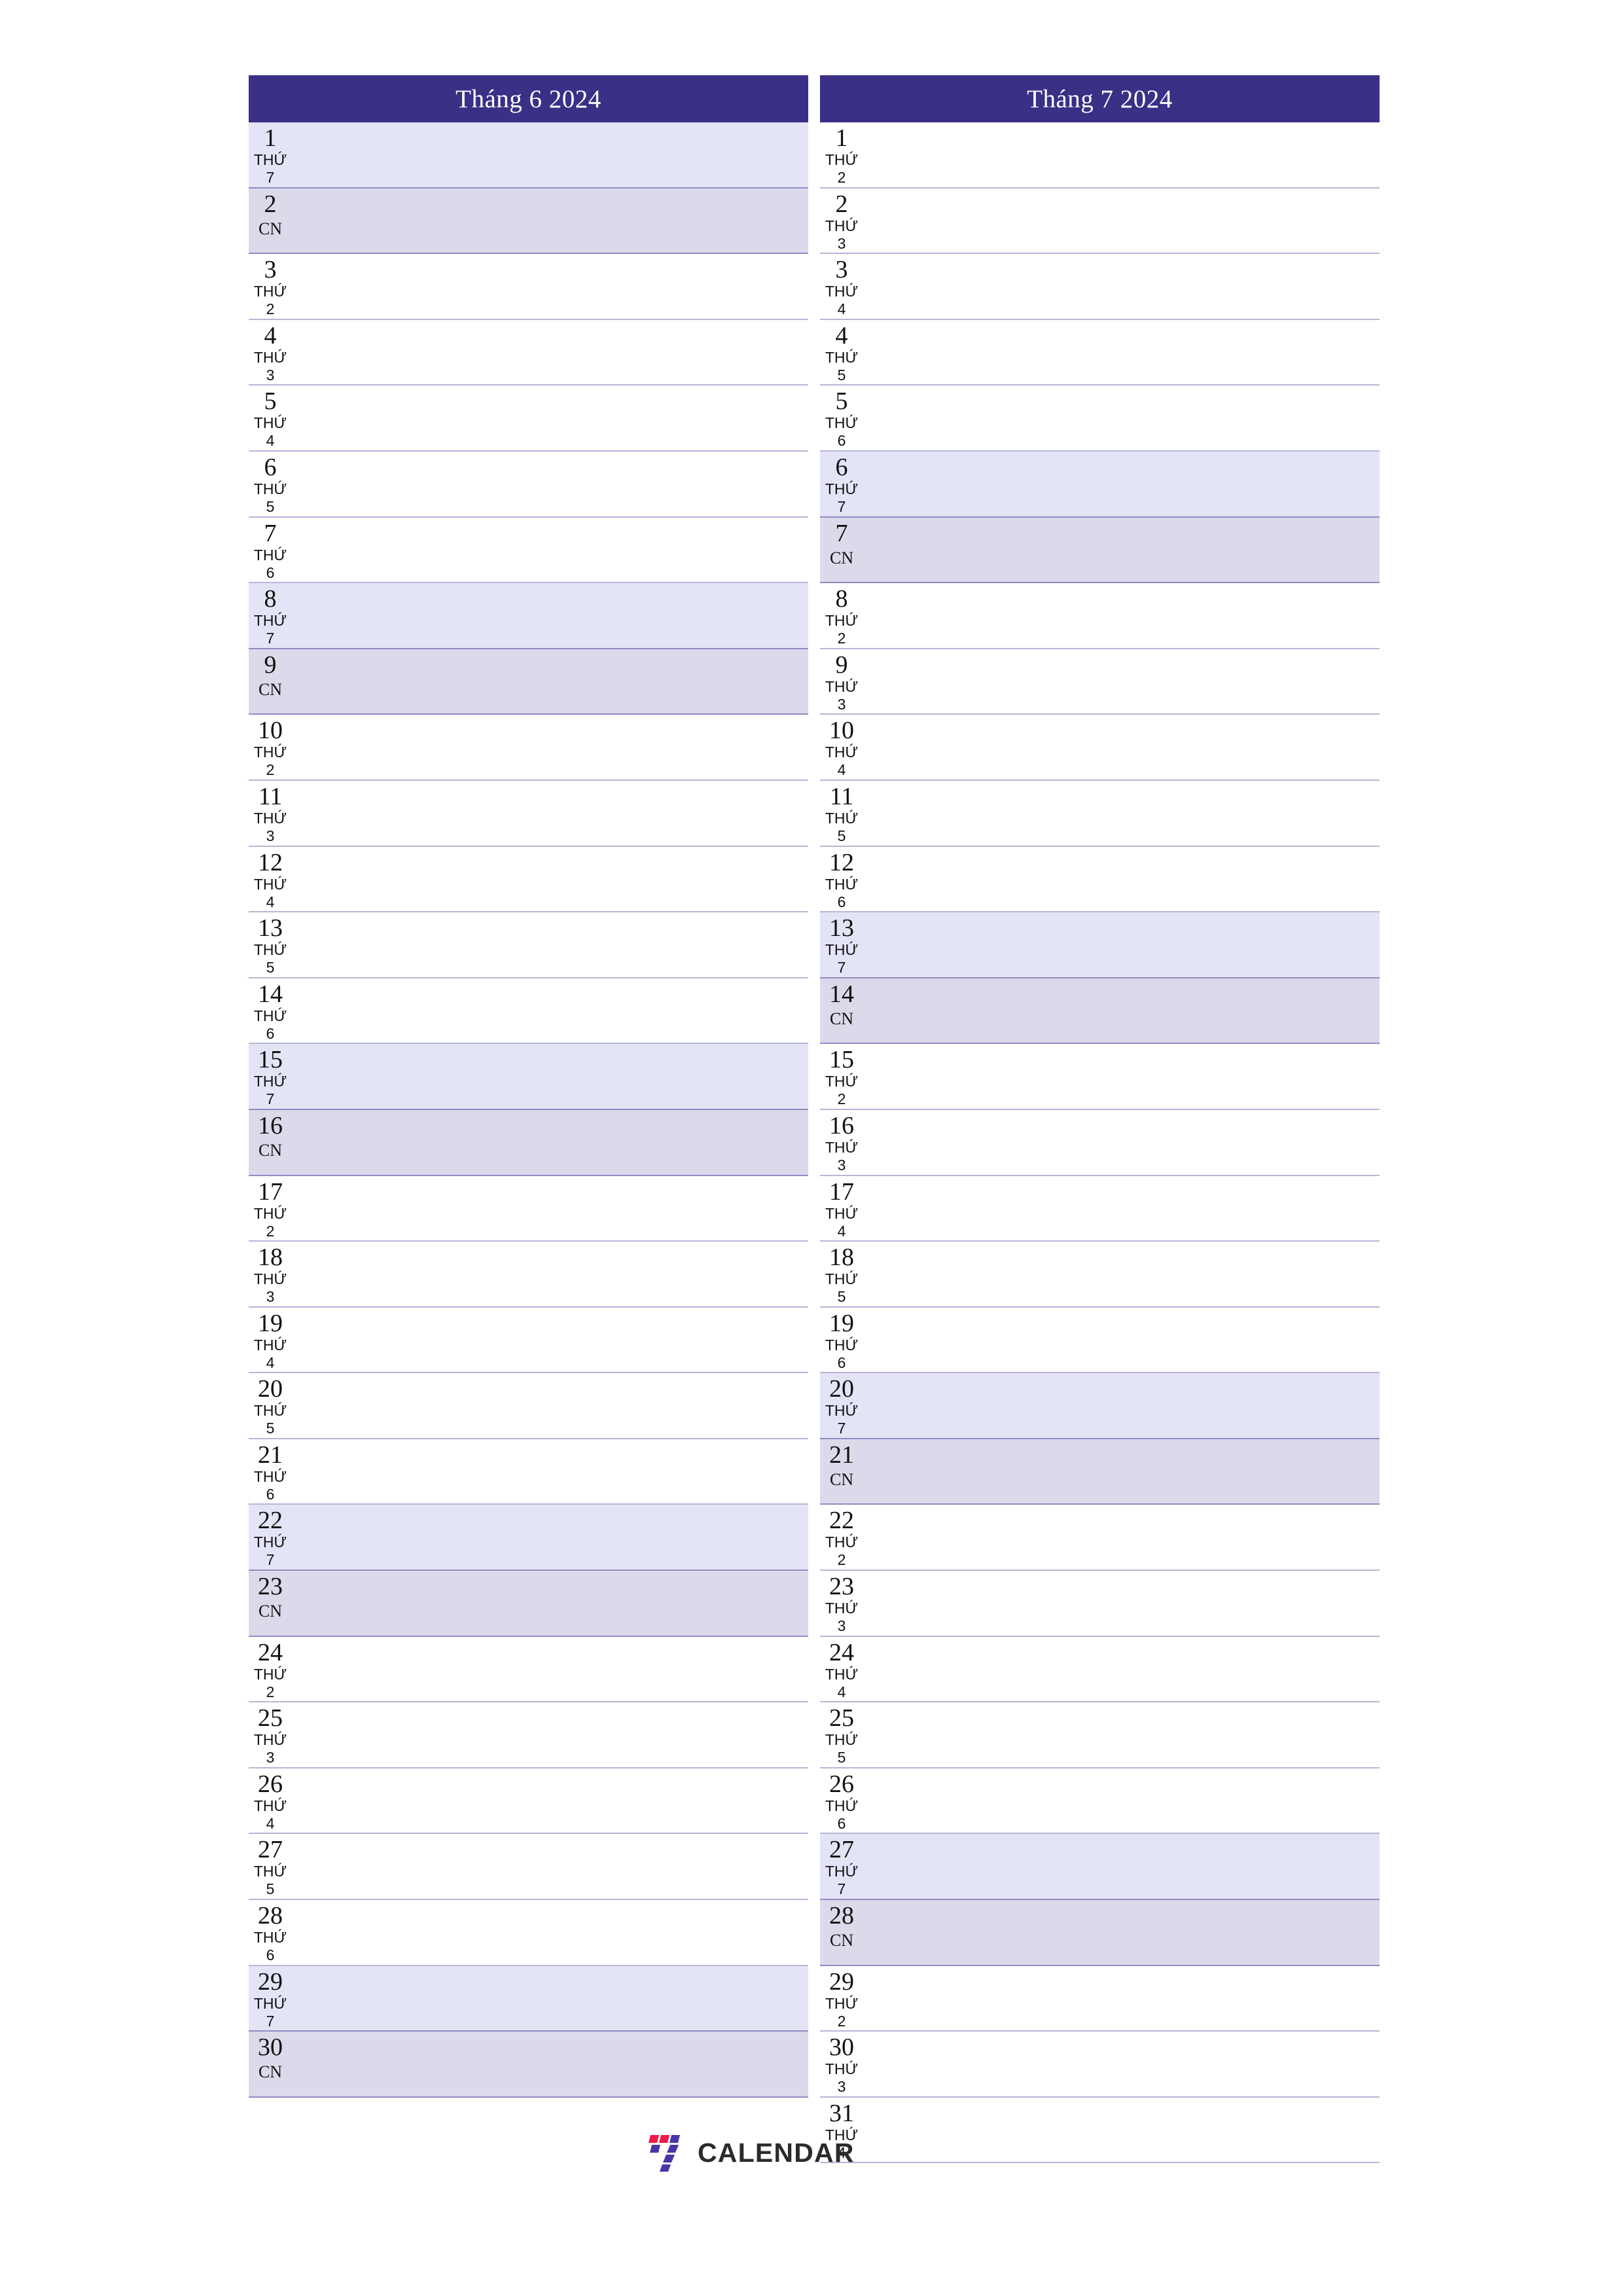  Describe the element at coordinates (528, 352) in the screenshot. I see `day-row: 4 THỨ 3` at that location.